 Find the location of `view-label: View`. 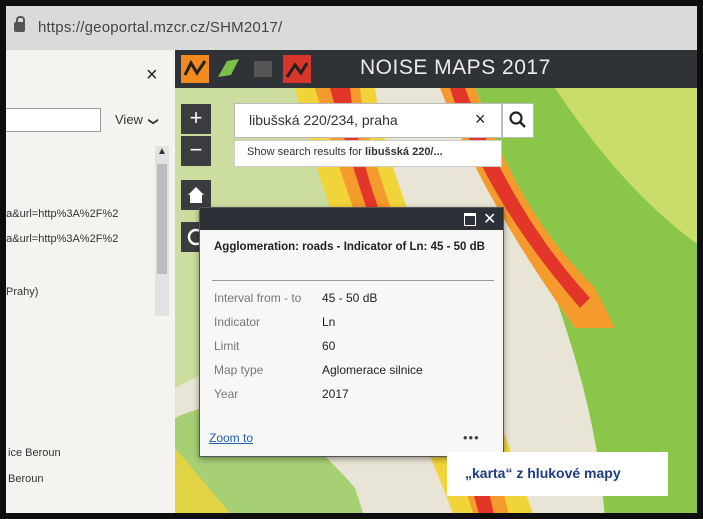

view-label: View is located at coordinates (129, 119).